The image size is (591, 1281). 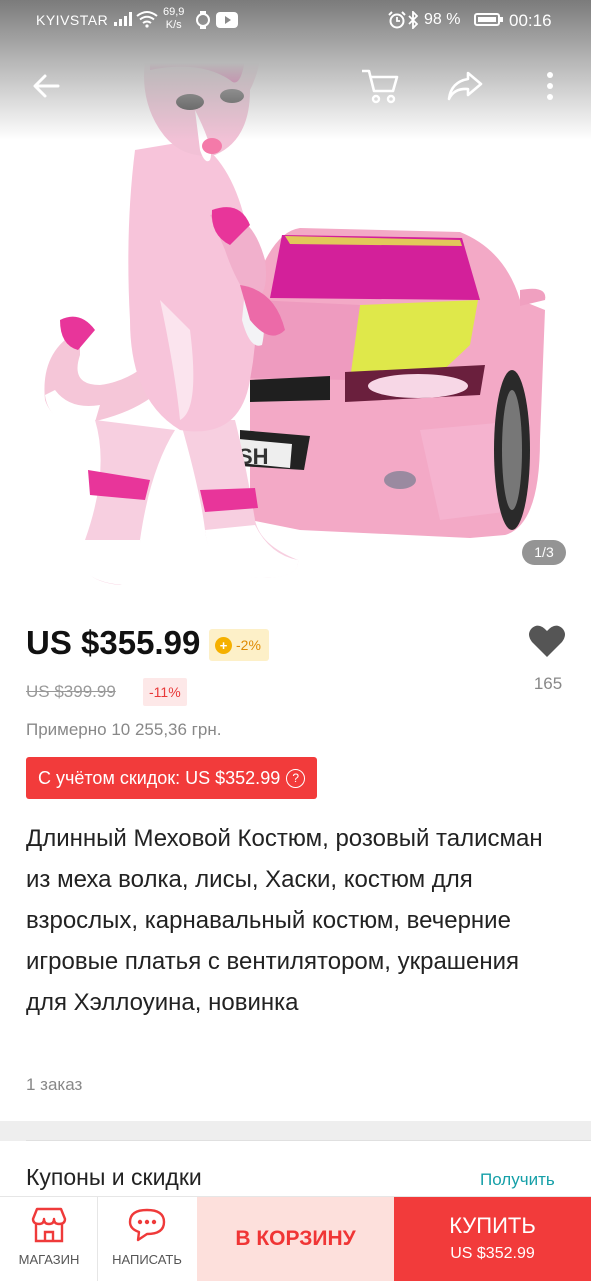 What do you see at coordinates (49, 1259) in the screenshot?
I see `store-label: МАГАЗИН` at bounding box center [49, 1259].